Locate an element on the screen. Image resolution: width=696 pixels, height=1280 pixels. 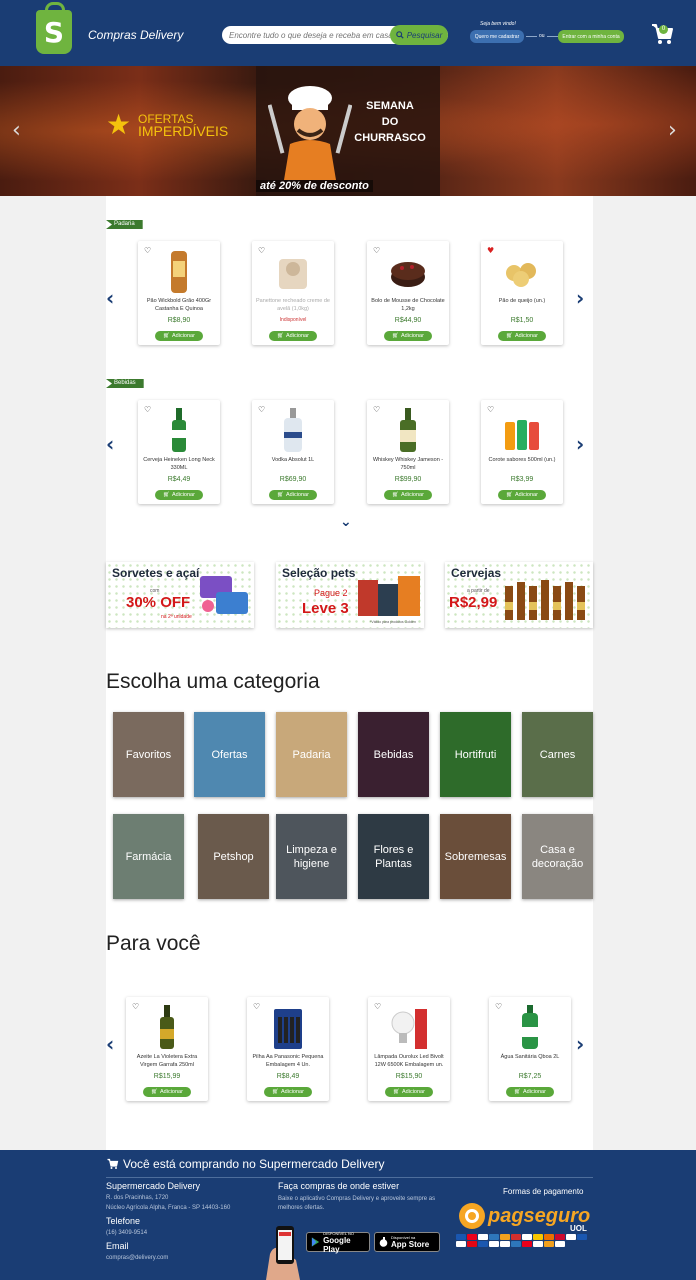
section-tag-padaria: Padaria is located at coordinates (124, 224).